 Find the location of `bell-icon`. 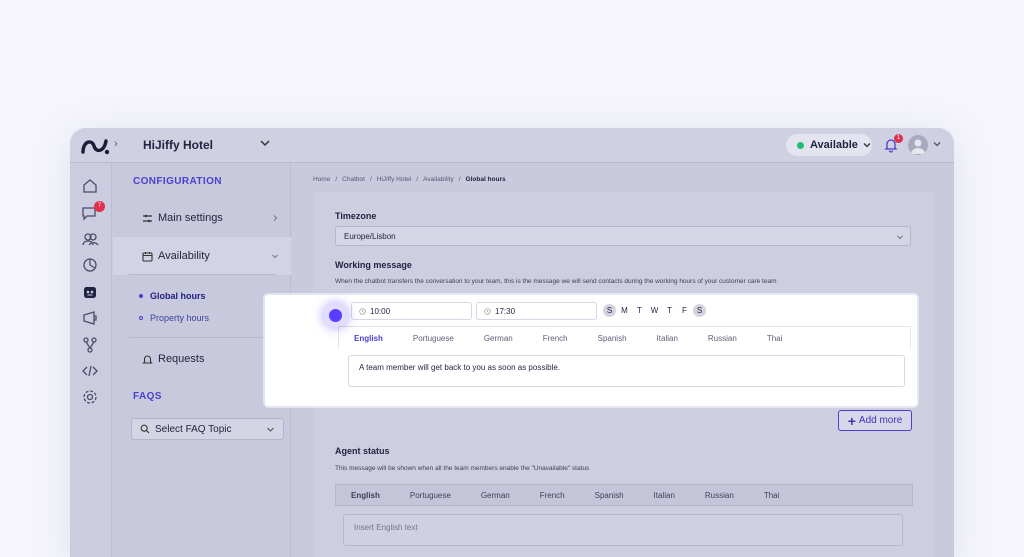

bell-icon is located at coordinates (147, 359).